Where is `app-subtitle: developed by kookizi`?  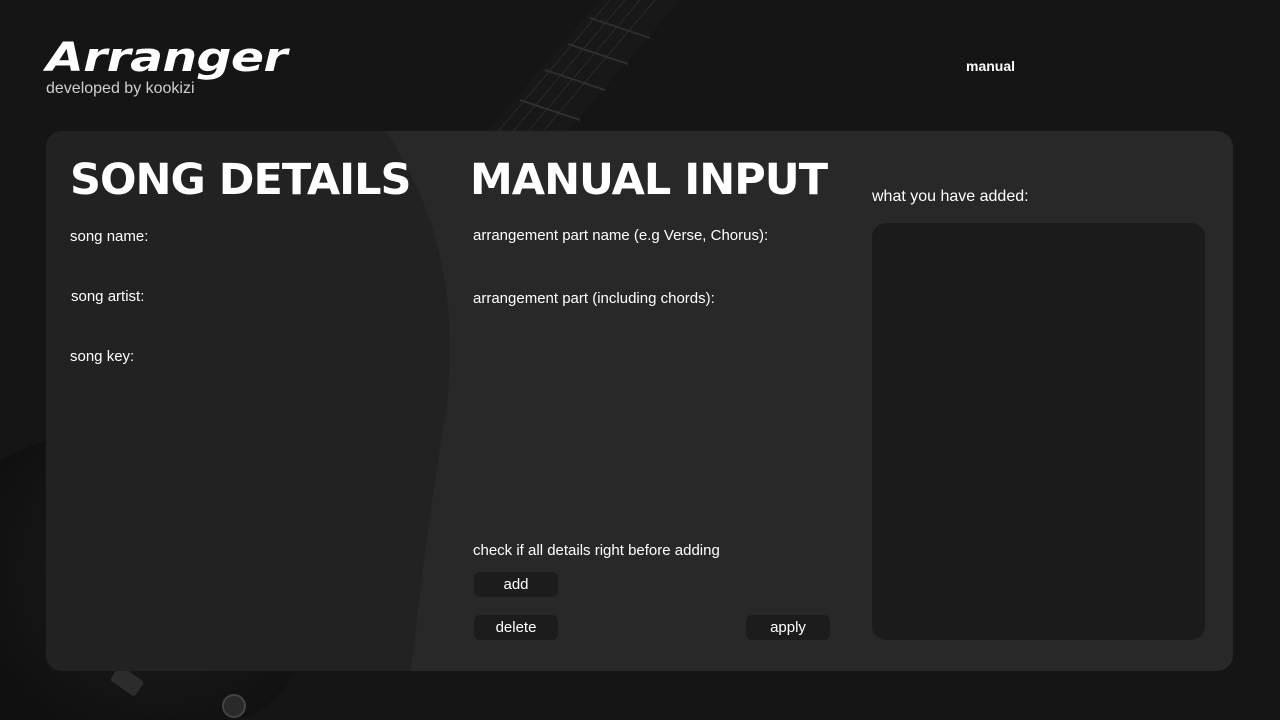
app-subtitle: developed by kookizi is located at coordinates (120, 88).